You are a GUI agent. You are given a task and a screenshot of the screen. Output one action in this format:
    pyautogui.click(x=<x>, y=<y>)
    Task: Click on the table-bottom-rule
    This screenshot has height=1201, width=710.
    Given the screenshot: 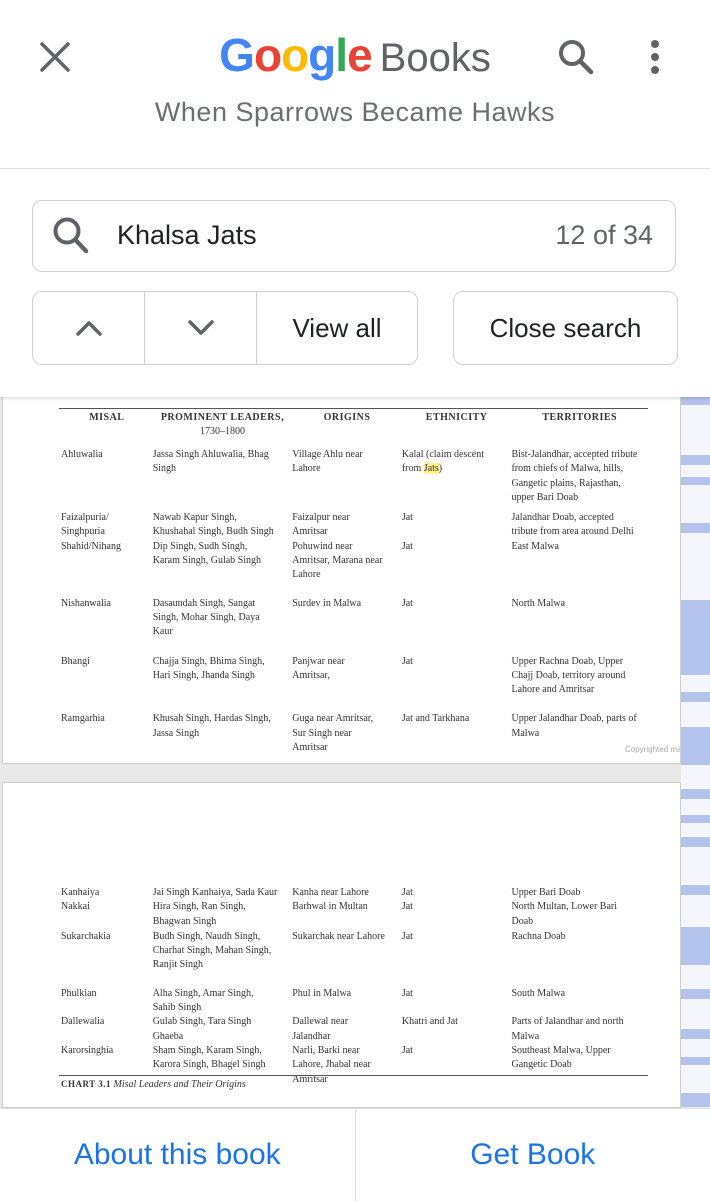 What is the action you would take?
    pyautogui.click(x=353, y=1075)
    